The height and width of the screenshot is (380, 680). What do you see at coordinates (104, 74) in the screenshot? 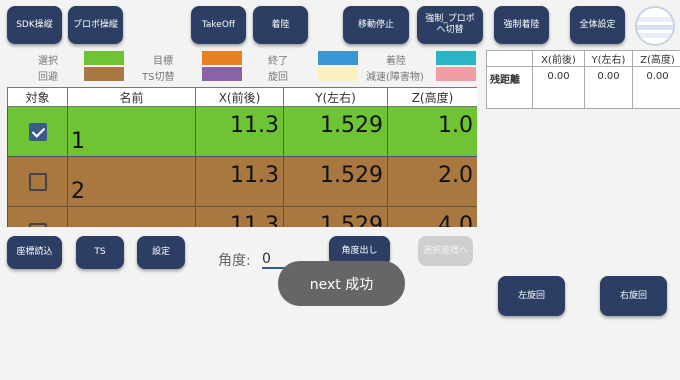
I see `legend-avoid-swatch` at bounding box center [104, 74].